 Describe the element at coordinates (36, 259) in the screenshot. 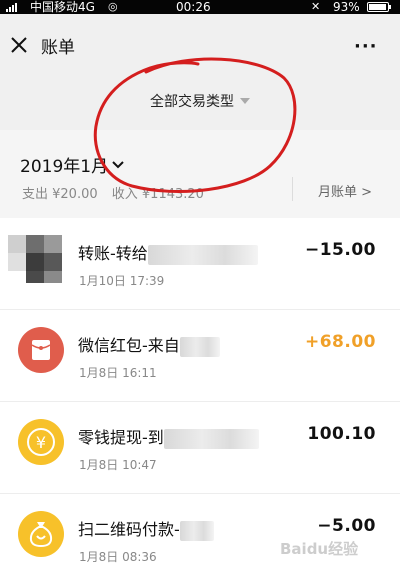

I see `mosaic-avatar` at that location.